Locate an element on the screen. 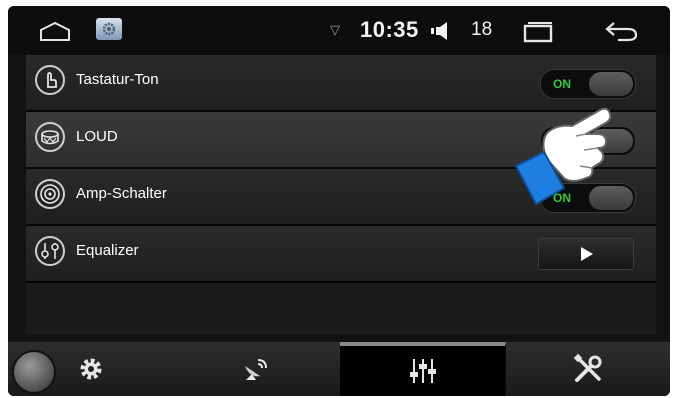 The image size is (678, 398). toggle-state: ON is located at coordinates (562, 84).